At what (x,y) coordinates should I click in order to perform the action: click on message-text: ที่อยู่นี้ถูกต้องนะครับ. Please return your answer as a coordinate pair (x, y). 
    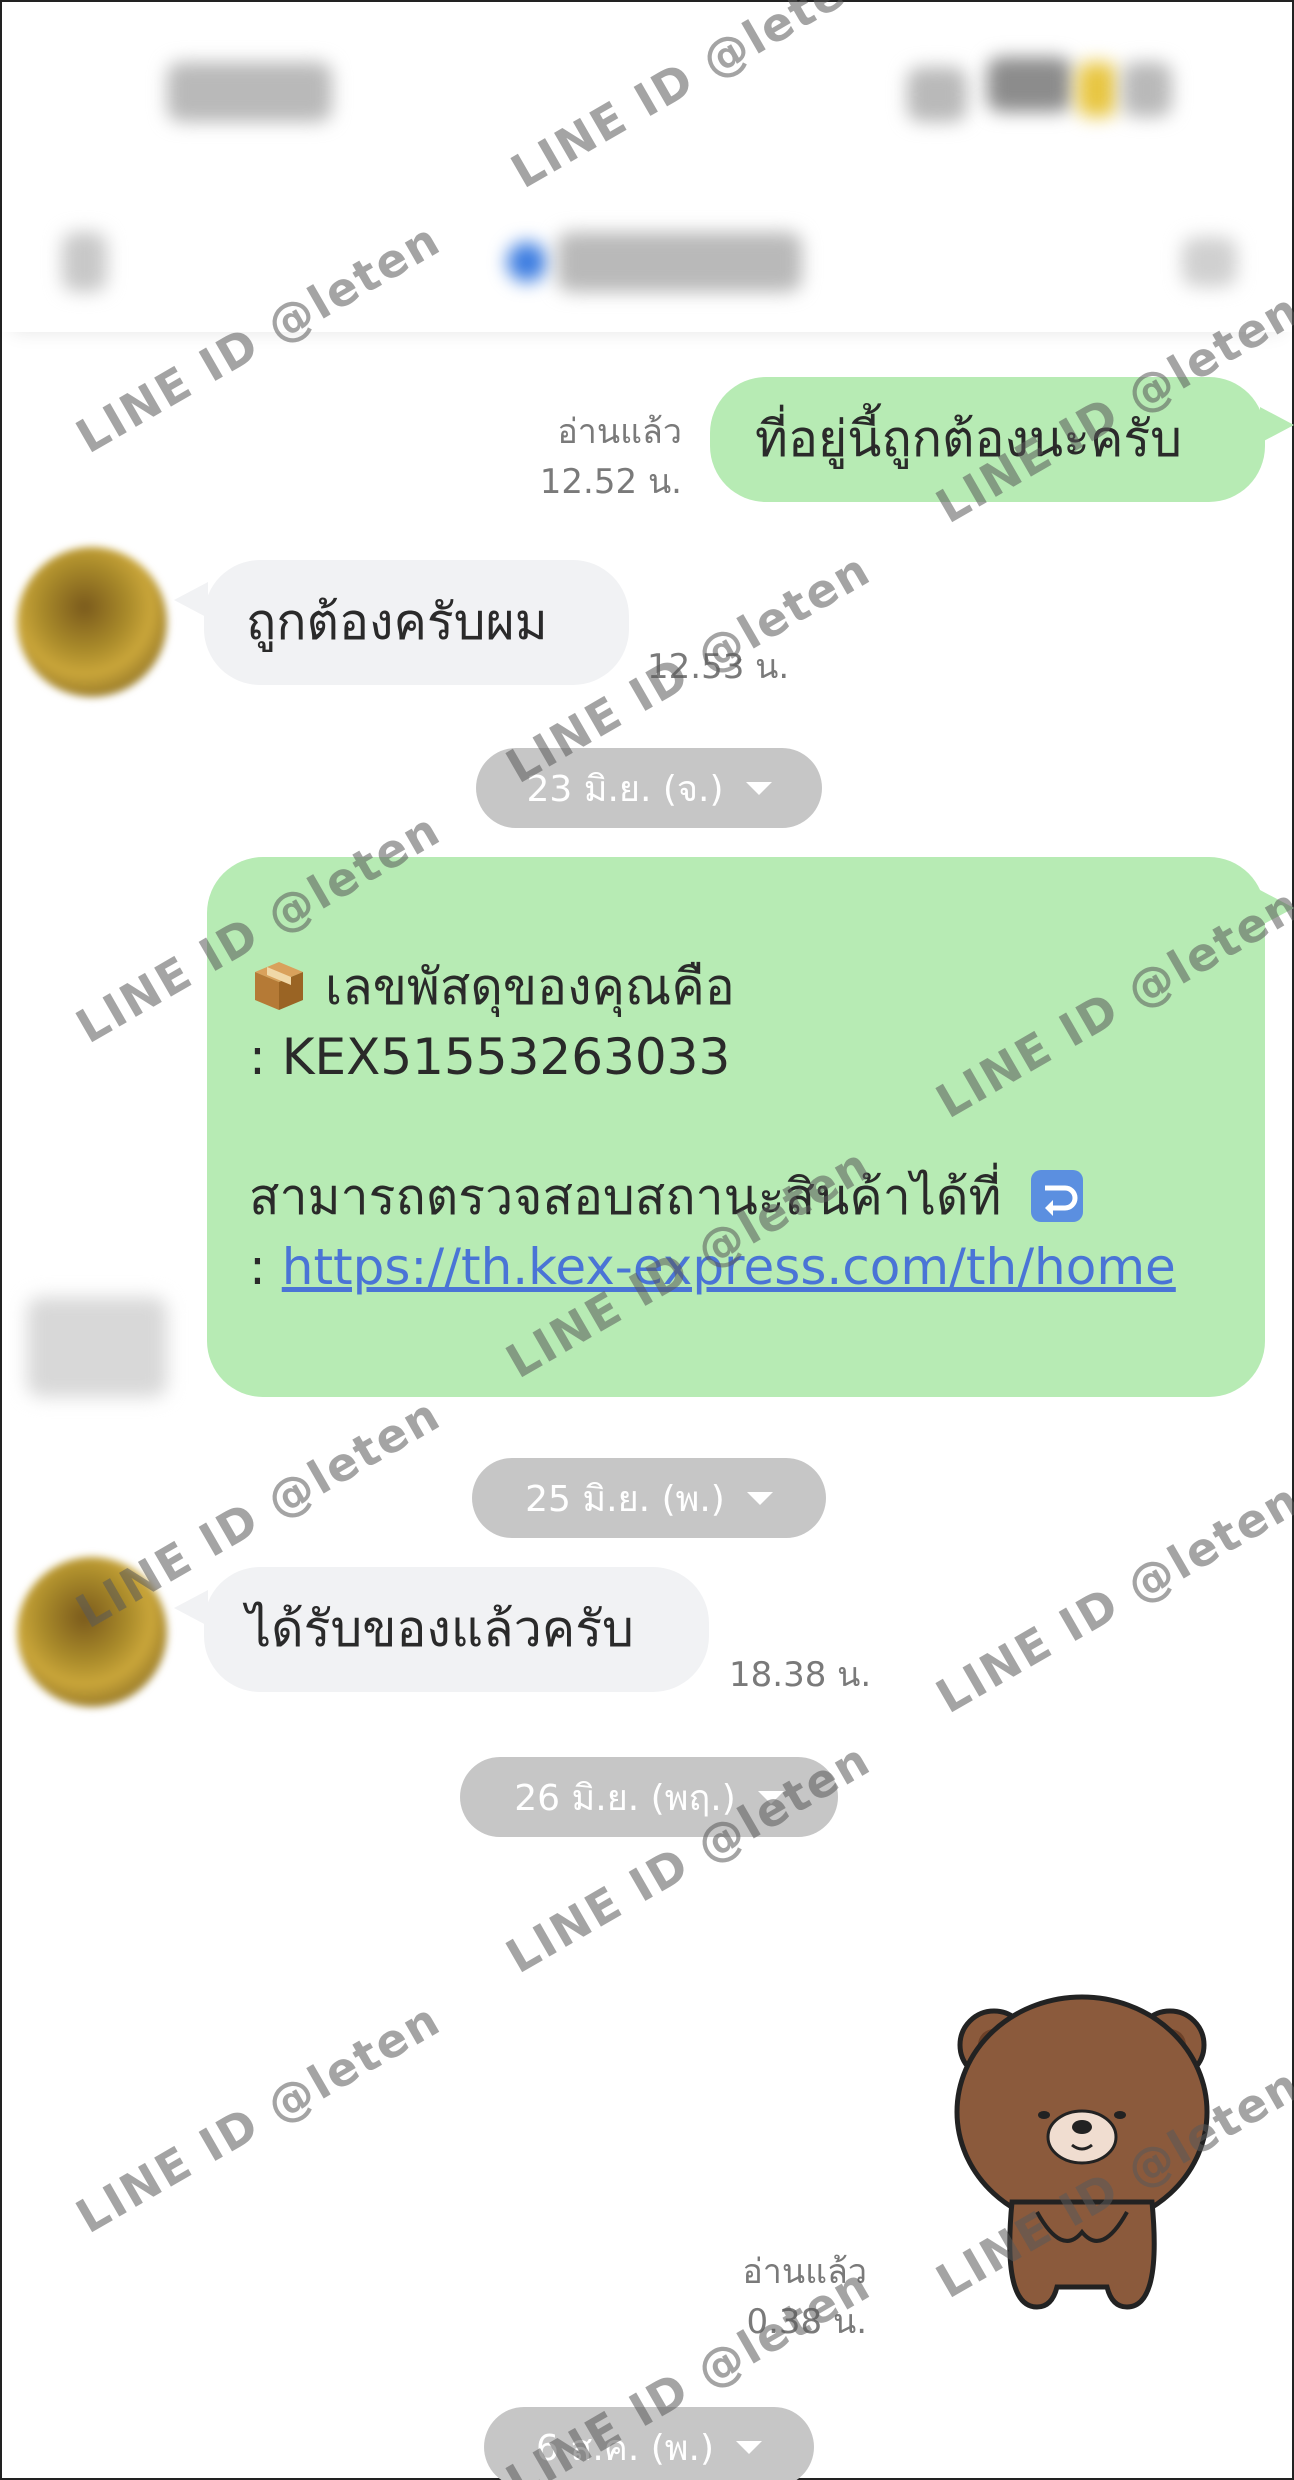
    Looking at the image, I should click on (969, 439).